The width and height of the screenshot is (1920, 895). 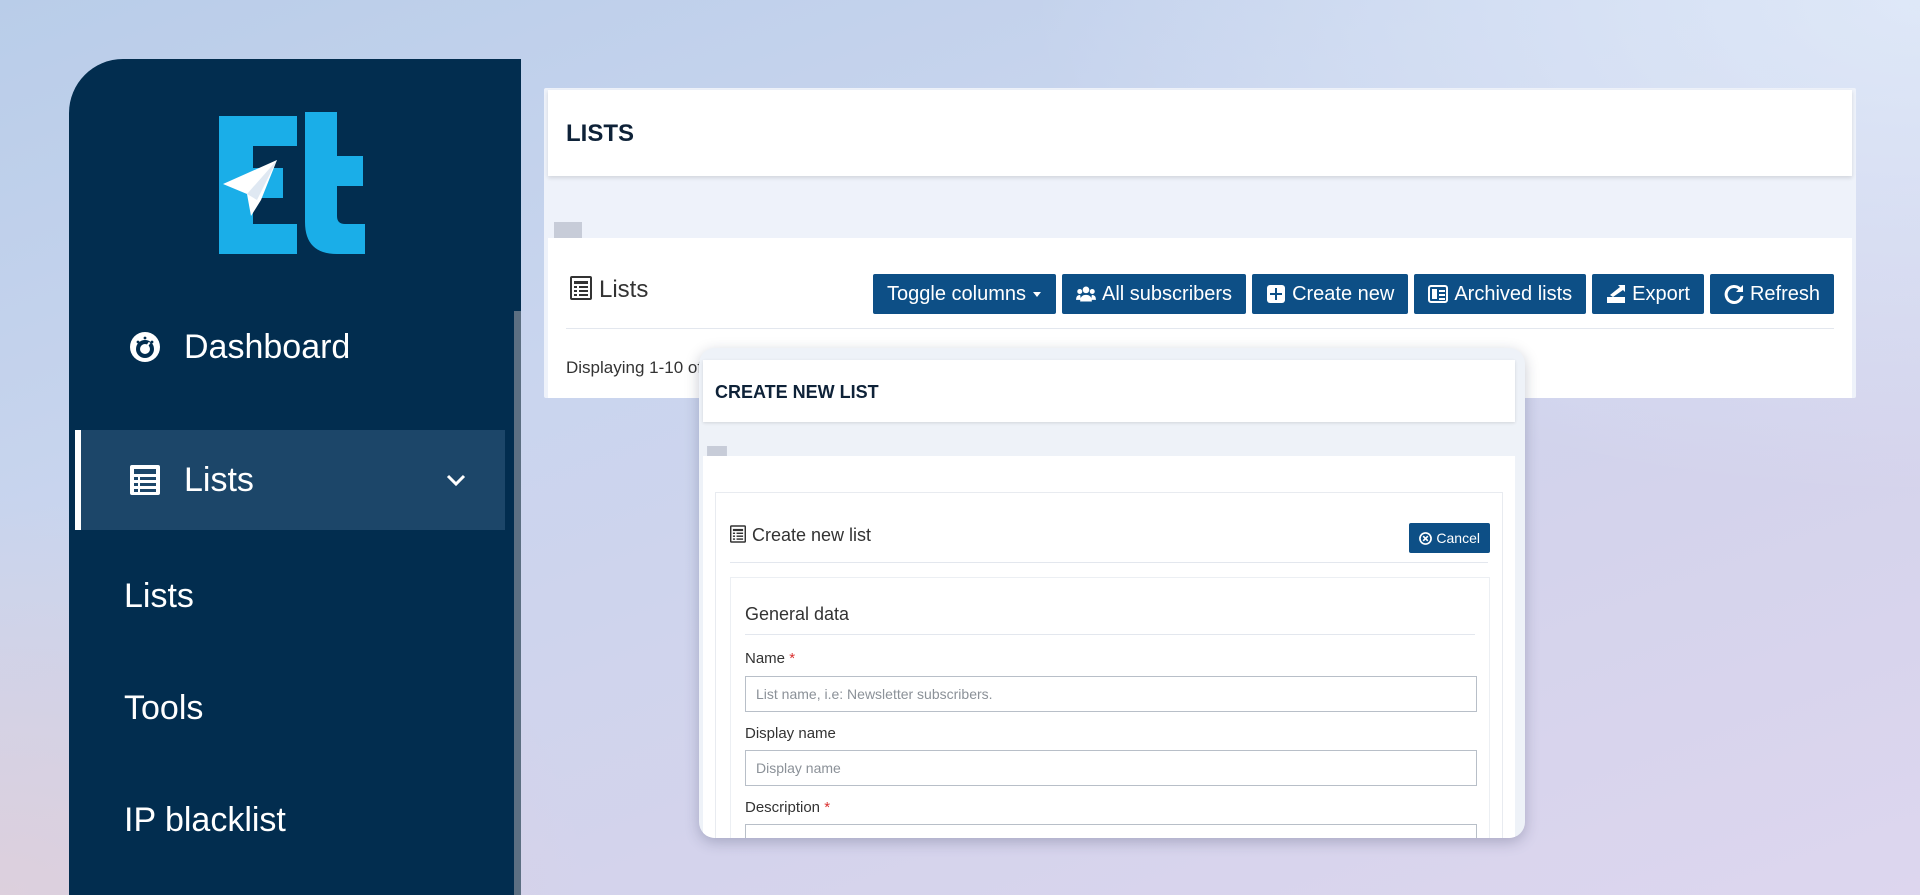 What do you see at coordinates (1111, 694) in the screenshot?
I see `name-input` at bounding box center [1111, 694].